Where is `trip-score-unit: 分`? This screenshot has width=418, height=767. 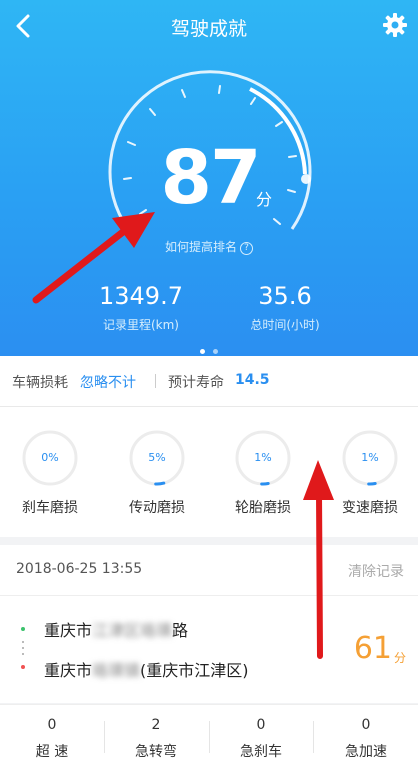
trip-score-unit: 分 is located at coordinates (399, 658).